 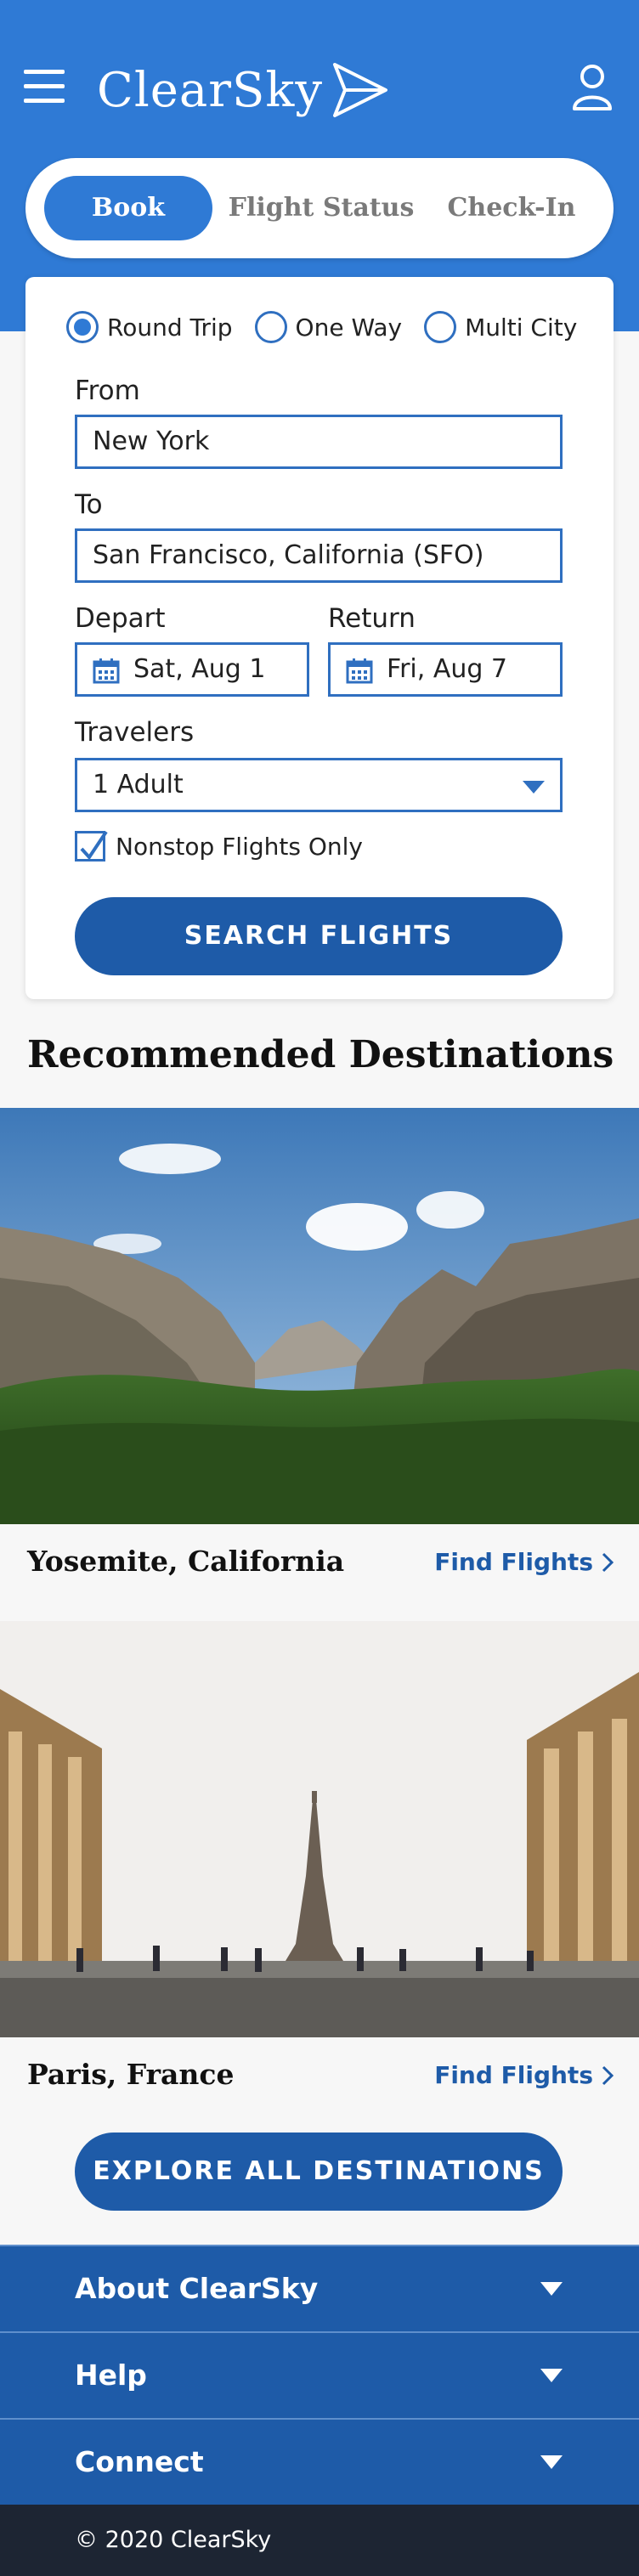 What do you see at coordinates (186, 1562) in the screenshot?
I see `destination-name: Yosemite, California` at bounding box center [186, 1562].